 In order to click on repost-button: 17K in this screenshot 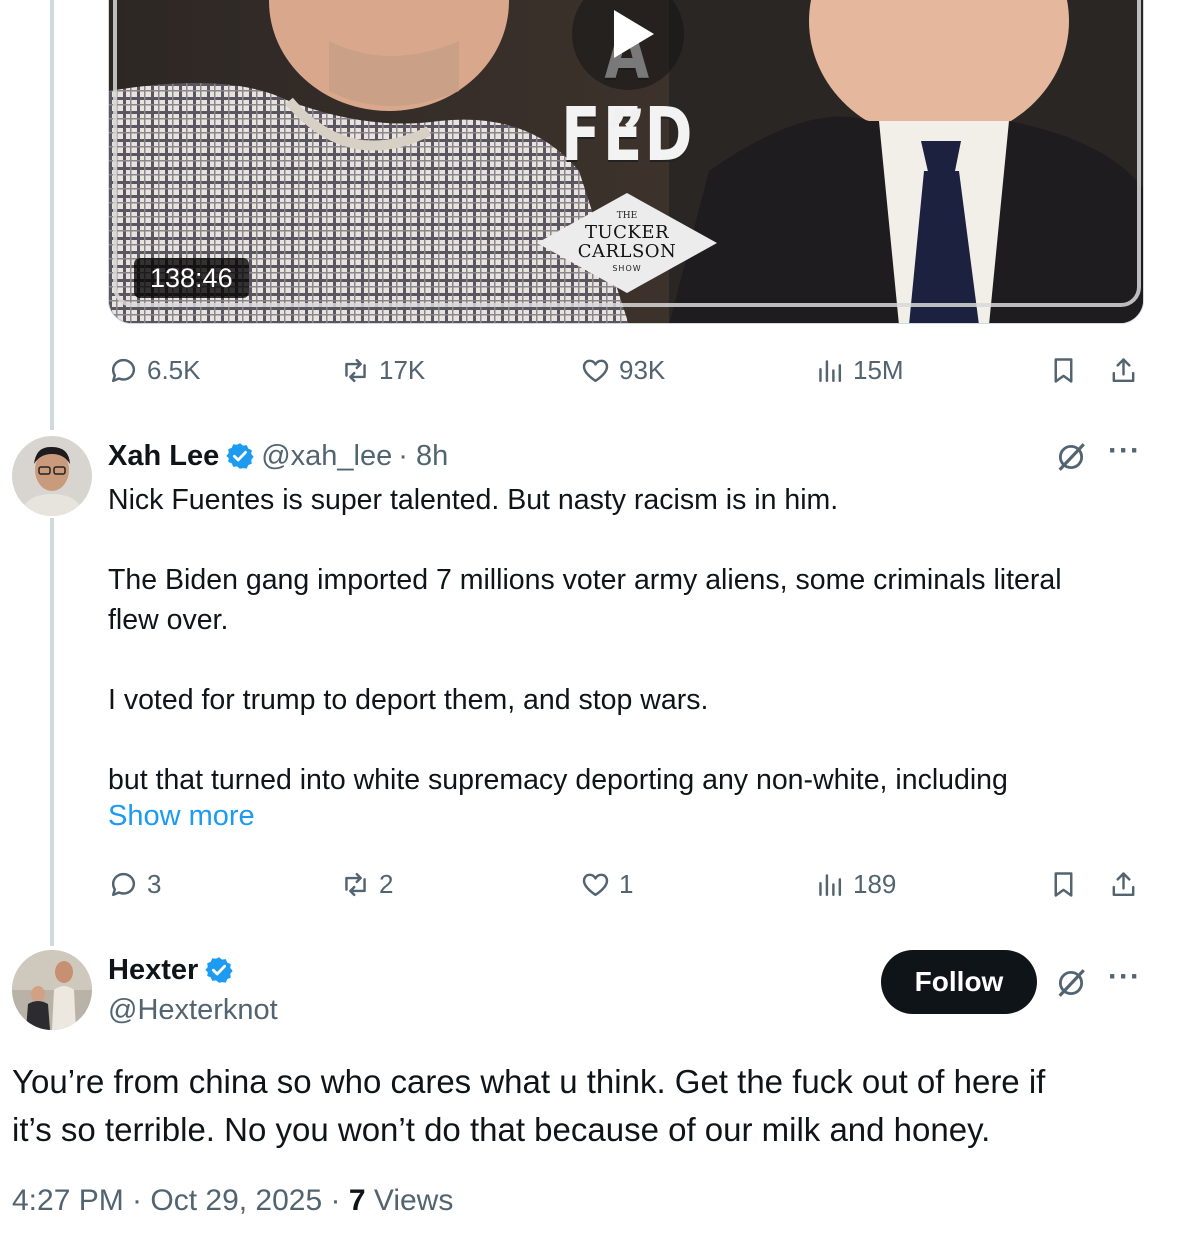, I will do `click(382, 370)`.